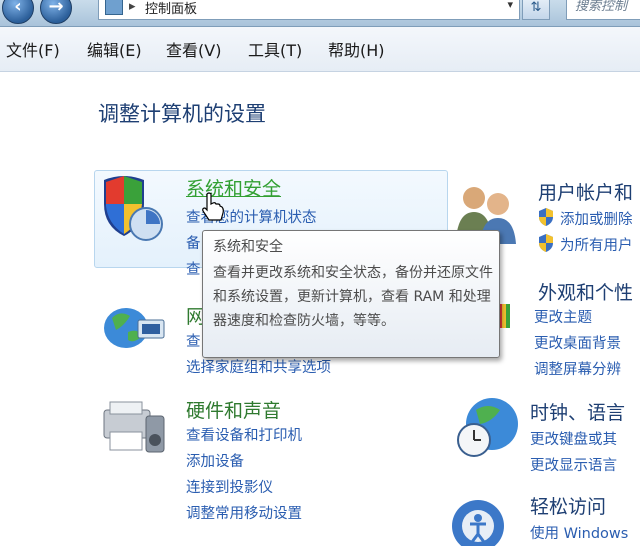 This screenshot has width=640, height=546. What do you see at coordinates (573, 464) in the screenshot?
I see `link-display-language: 更改显示语言` at bounding box center [573, 464].